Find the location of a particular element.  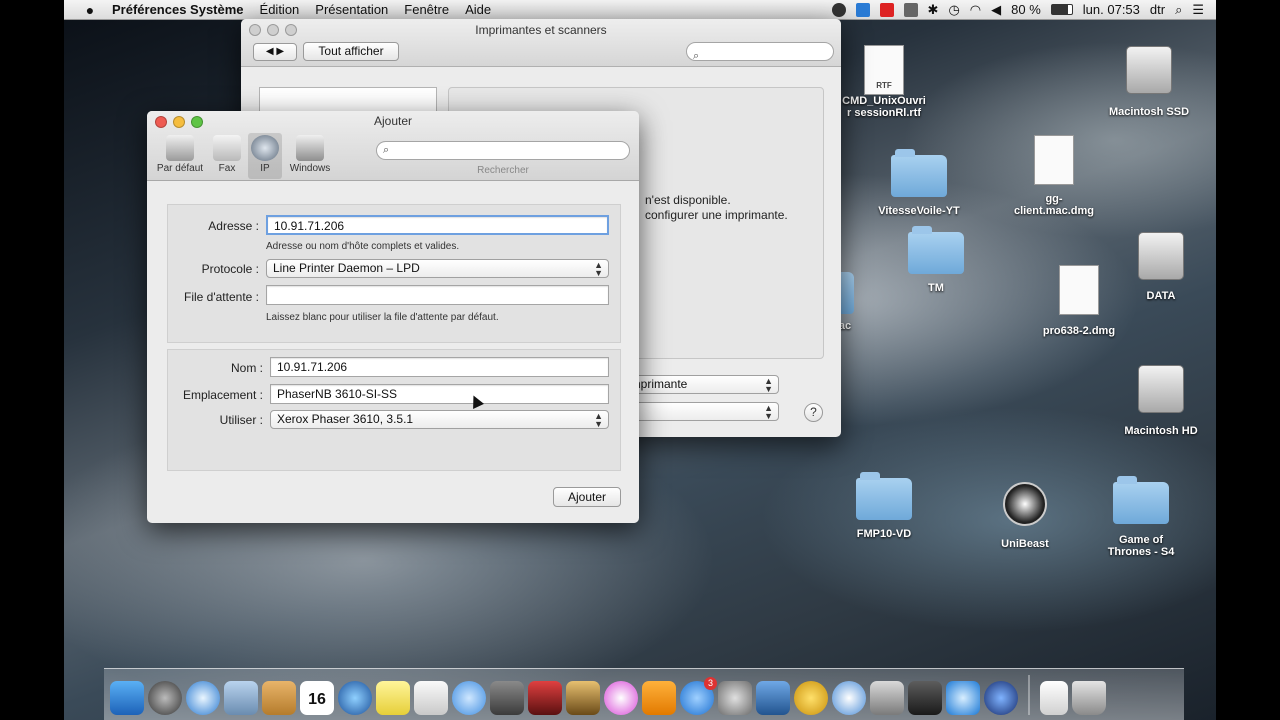

toolbar-fax: Fax is located at coordinates (227, 154).